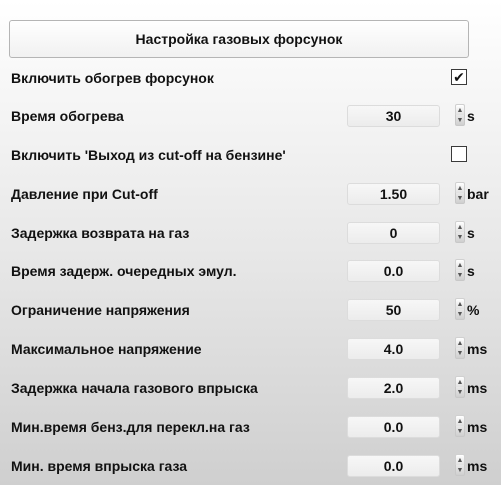 This screenshot has height=485, width=501. Describe the element at coordinates (459, 77) in the screenshot. I see `enable-heating-checkbox: ✔` at that location.